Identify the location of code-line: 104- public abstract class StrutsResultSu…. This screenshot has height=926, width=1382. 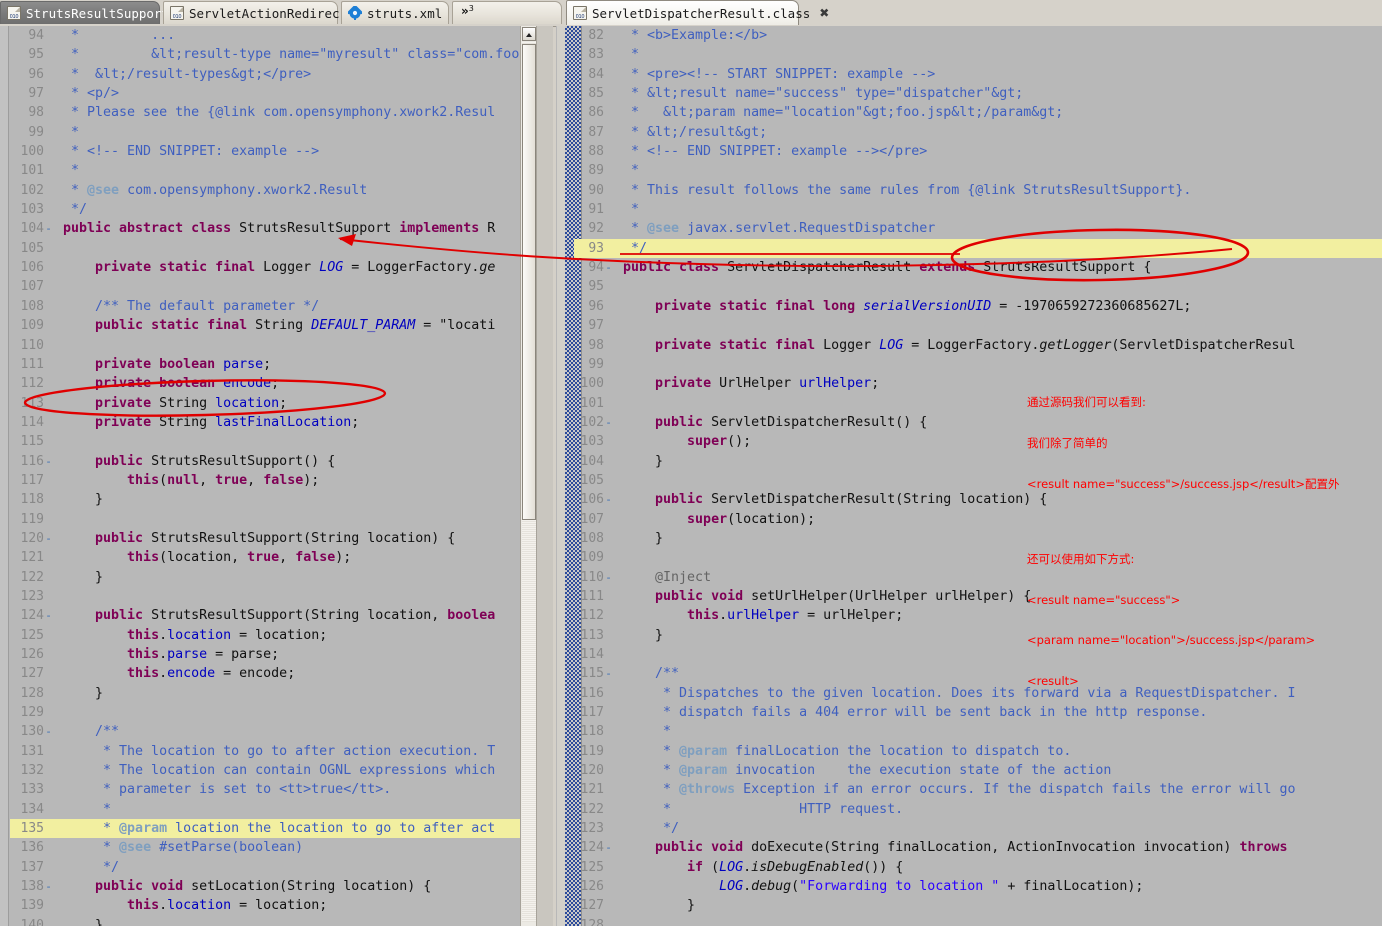
(281, 228).